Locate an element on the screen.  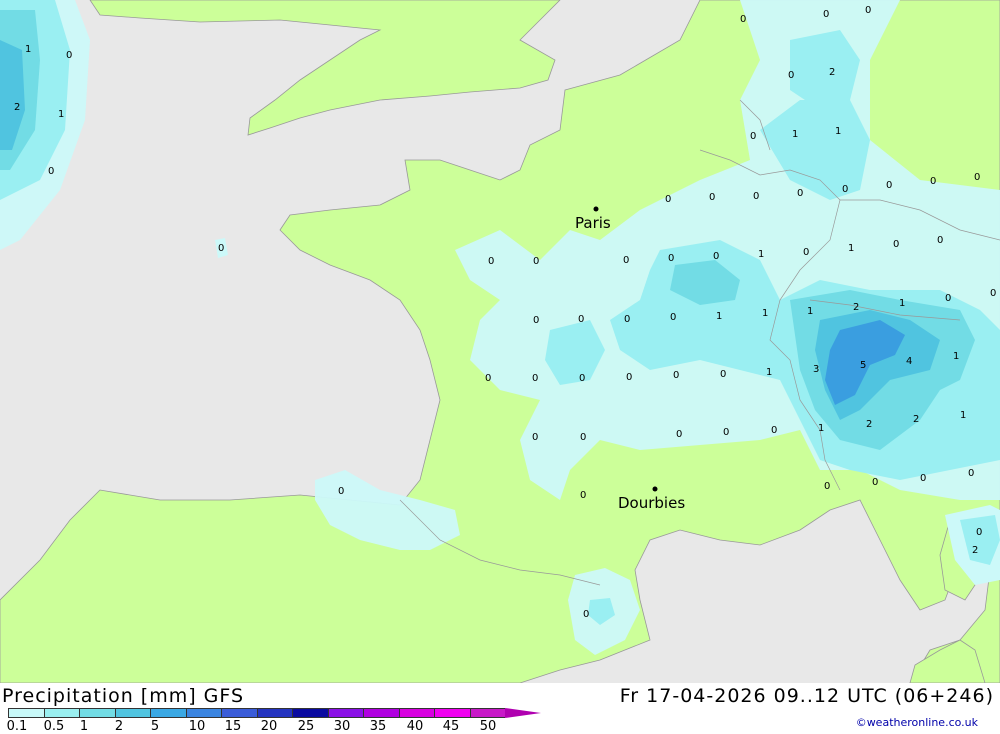
scale-tick: 15 is located at coordinates (233, 726).